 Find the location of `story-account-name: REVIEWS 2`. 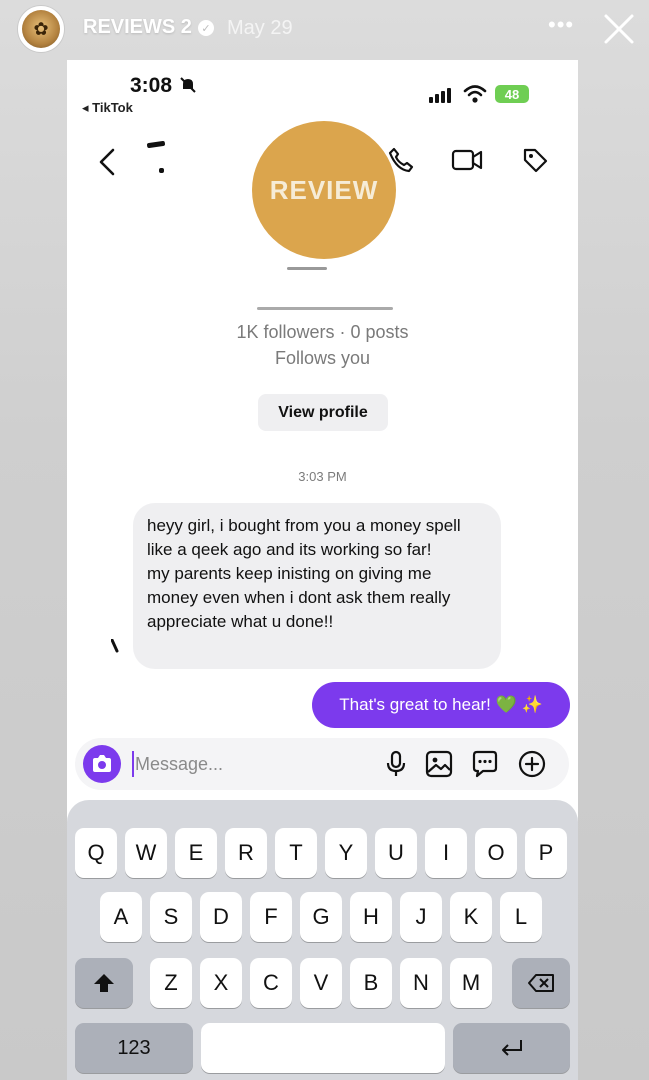

story-account-name: REVIEWS 2 is located at coordinates (137, 27).